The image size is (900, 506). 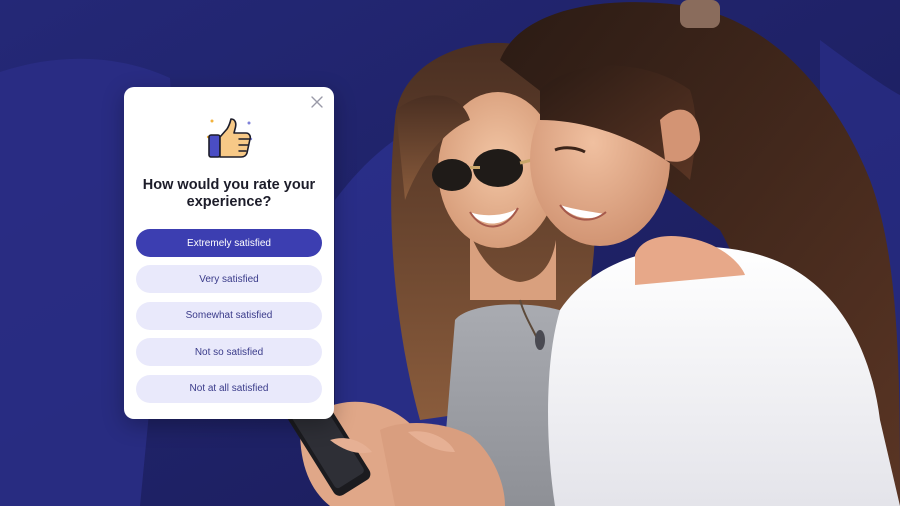 I want to click on close-icon, so click(x=317, y=102).